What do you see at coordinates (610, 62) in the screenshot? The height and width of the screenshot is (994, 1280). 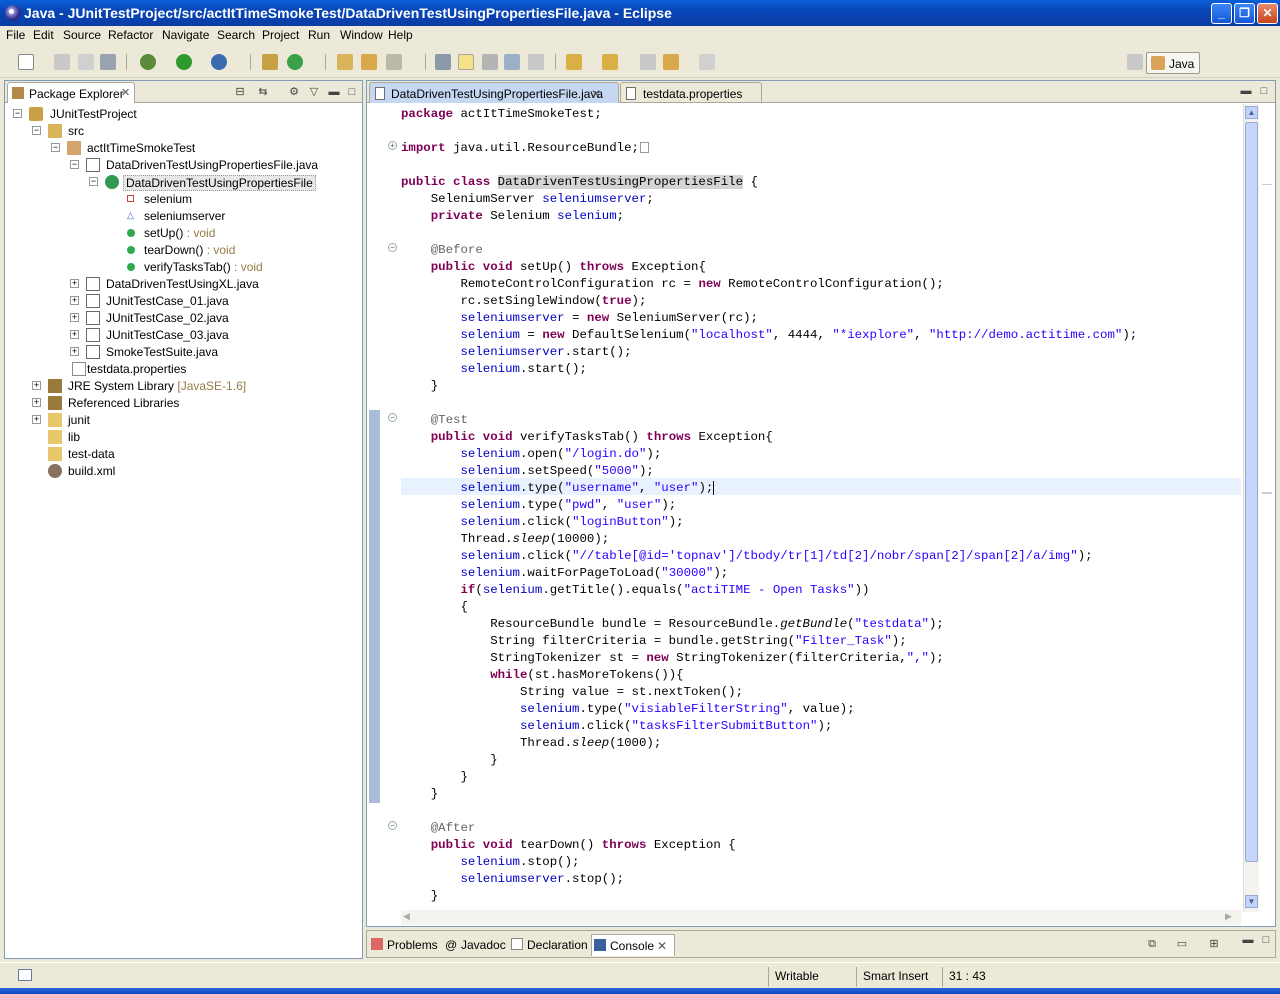 I see `previous-annotation-icon` at bounding box center [610, 62].